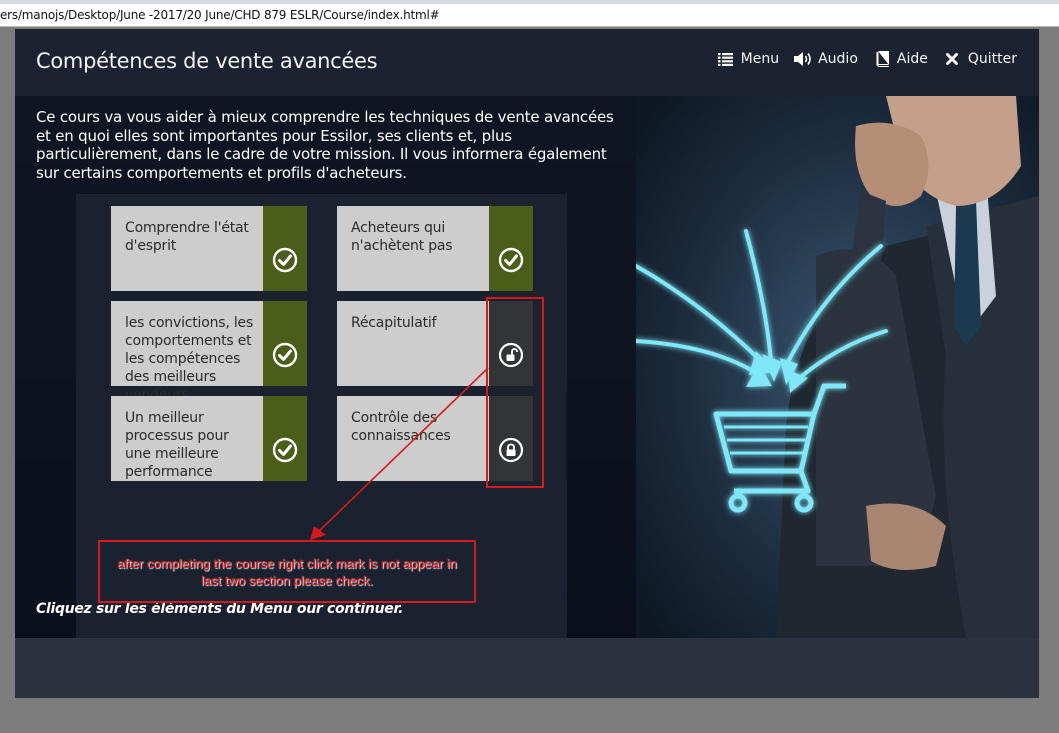  What do you see at coordinates (803, 59) in the screenshot?
I see `speaker-icon` at bounding box center [803, 59].